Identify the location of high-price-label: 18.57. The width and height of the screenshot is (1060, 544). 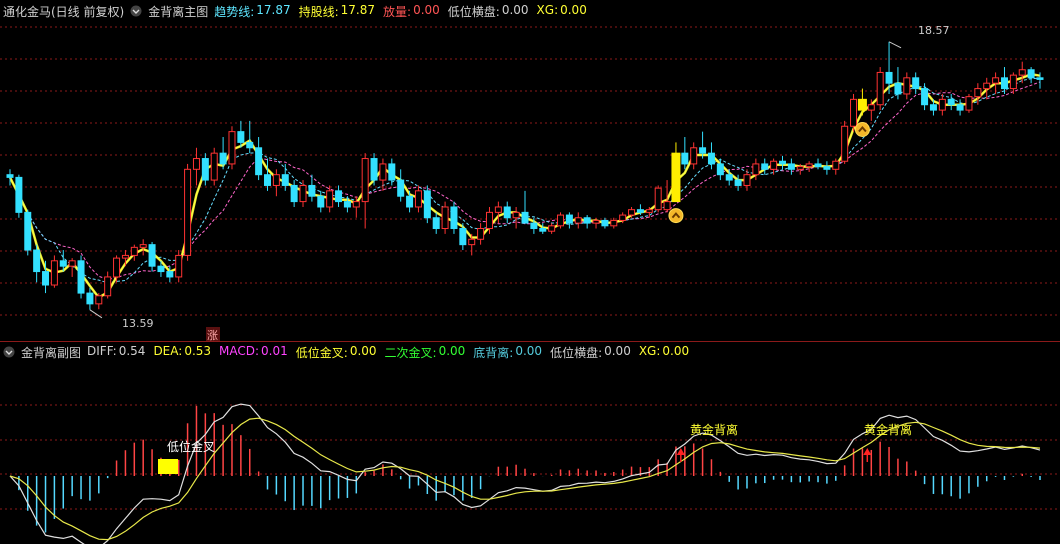
(934, 30).